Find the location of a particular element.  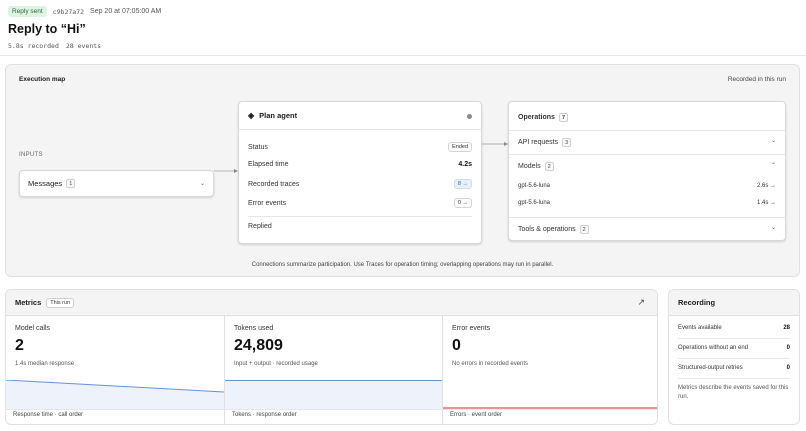

tokens-sparkline is located at coordinates (333, 395).